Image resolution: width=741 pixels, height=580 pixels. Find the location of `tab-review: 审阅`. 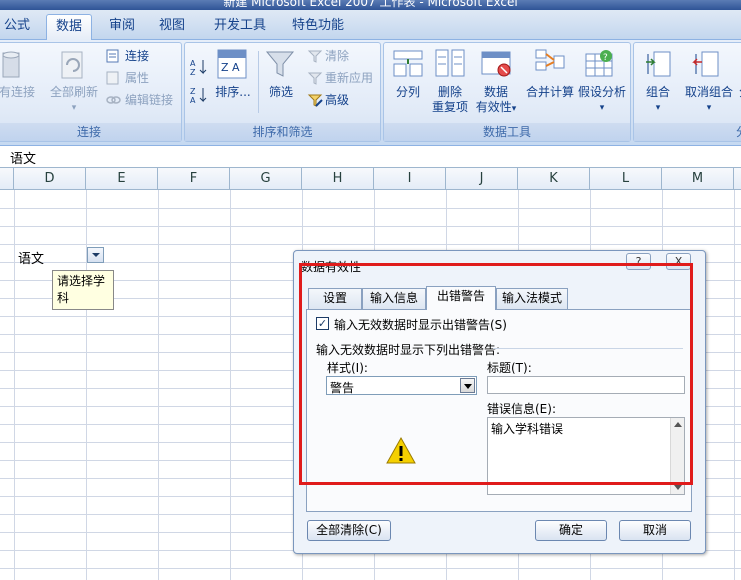

tab-review: 审阅 is located at coordinates (122, 27).